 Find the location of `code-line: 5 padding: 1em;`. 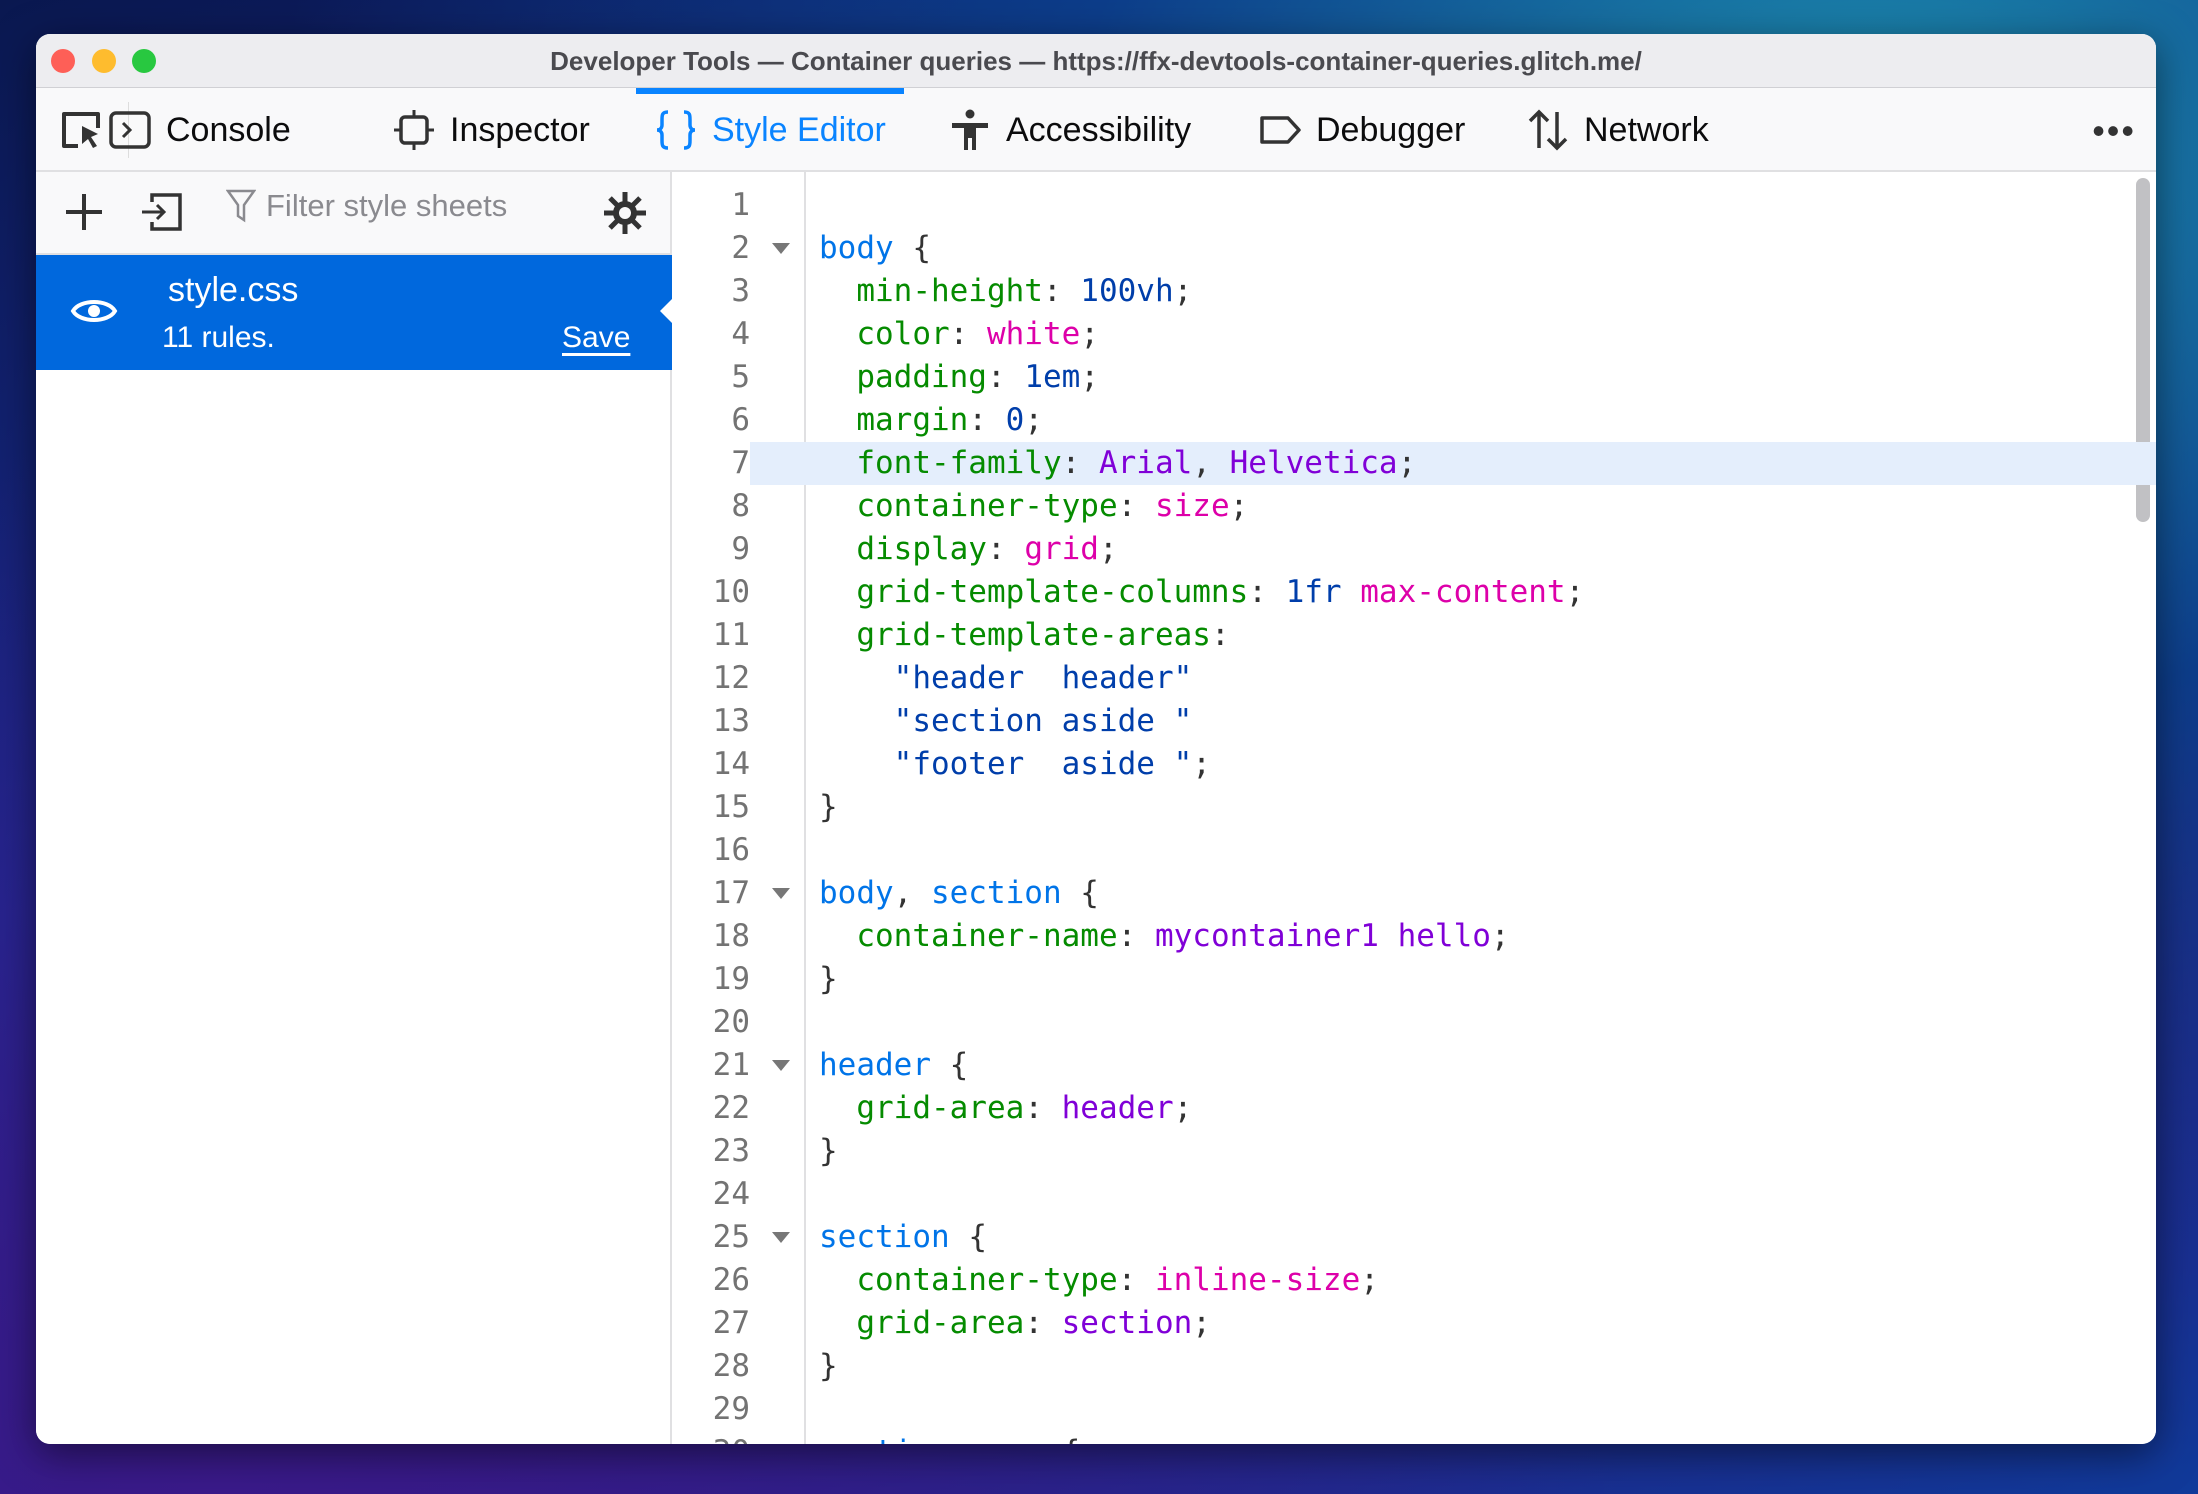

code-line: 5 padding: 1em; is located at coordinates (1414, 377).